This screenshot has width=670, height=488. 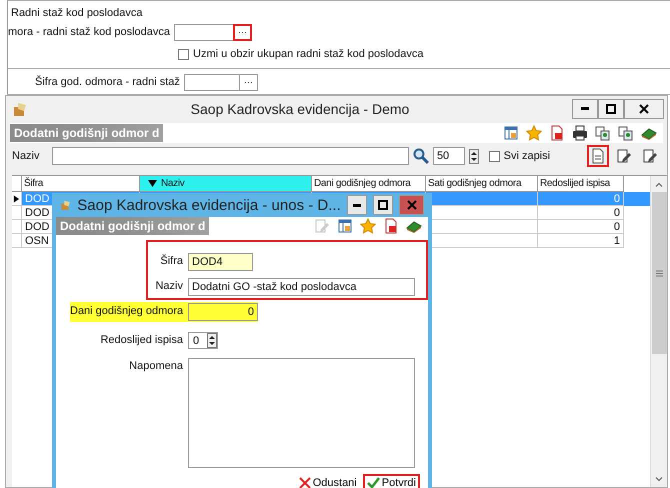 What do you see at coordinates (76, 13) in the screenshot?
I see `group-title: Radni staž kod poslodavca` at bounding box center [76, 13].